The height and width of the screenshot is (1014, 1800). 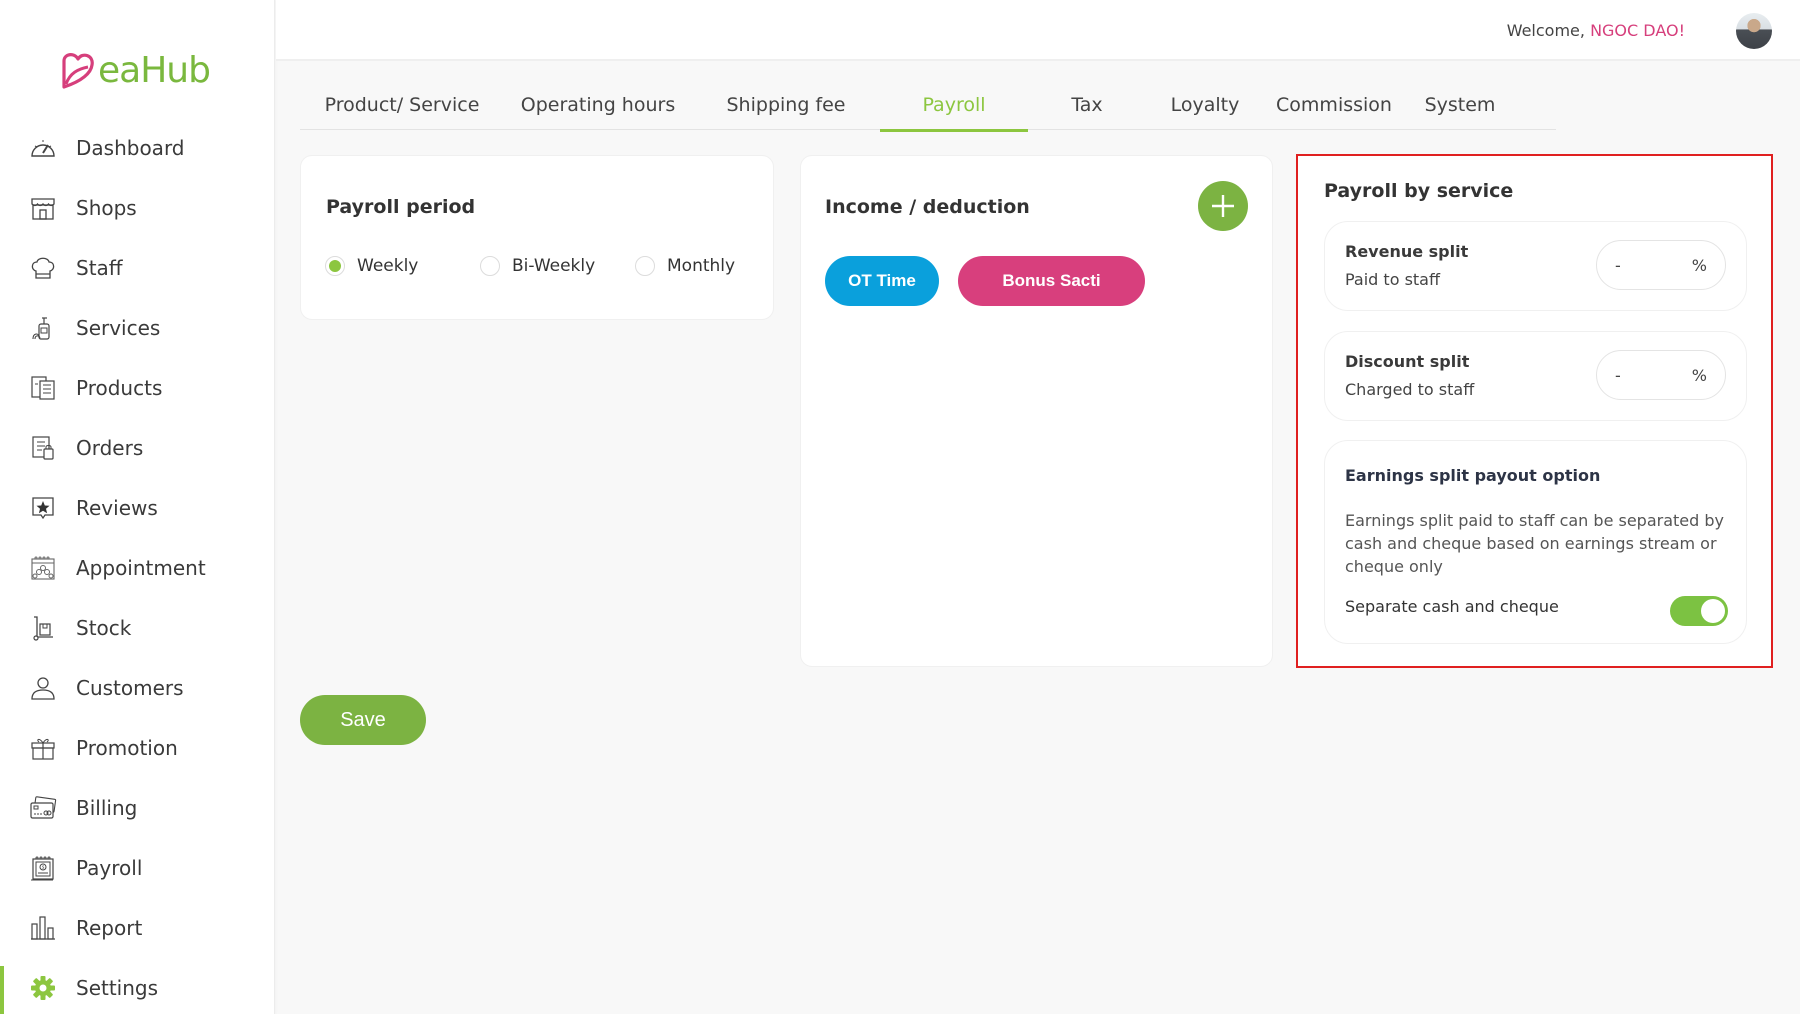 I want to click on radio-circle-selected, so click(x=335, y=266).